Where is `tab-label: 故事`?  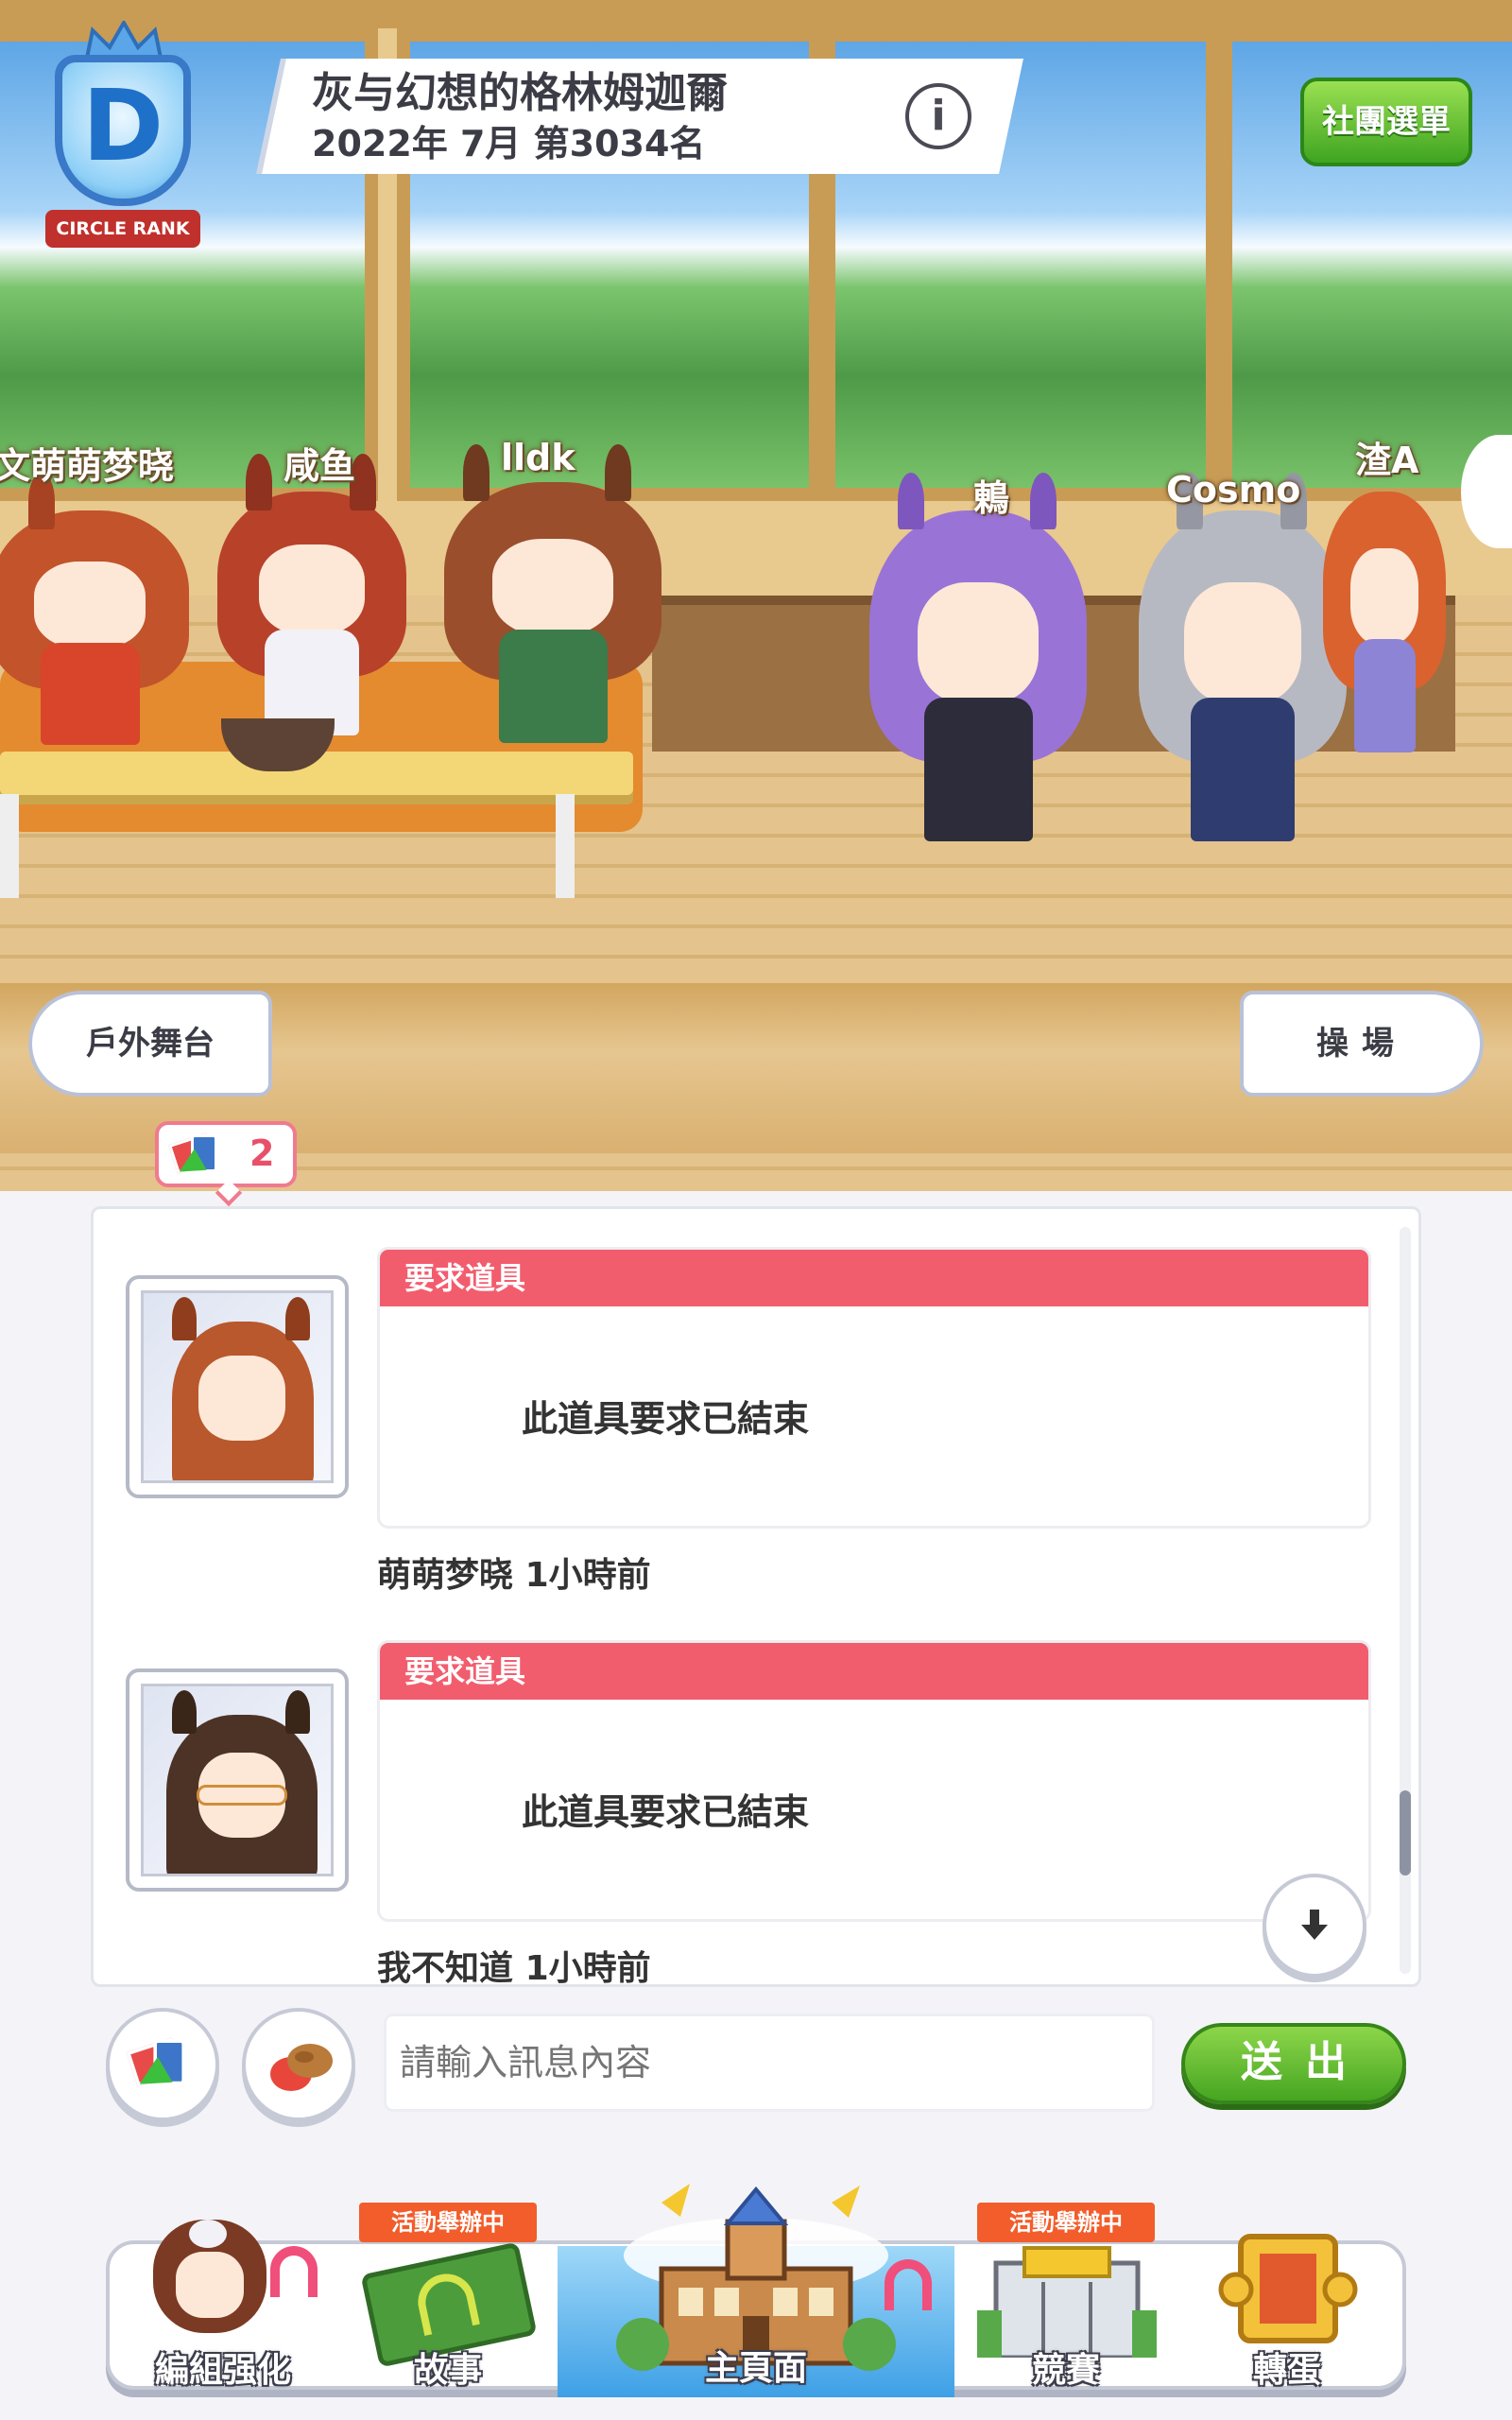
tab-label: 故事 is located at coordinates (447, 2370).